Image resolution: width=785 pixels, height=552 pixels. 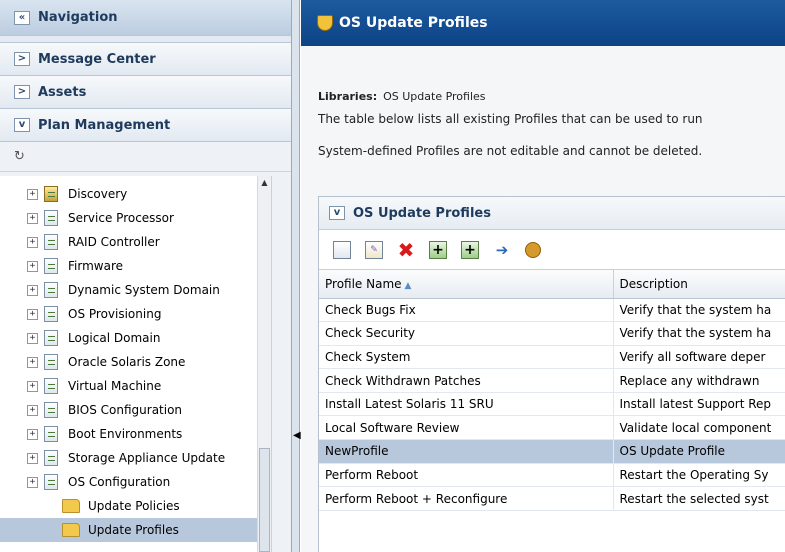 I want to click on profile-name-cell: Local Software Review, so click(x=466, y=428).